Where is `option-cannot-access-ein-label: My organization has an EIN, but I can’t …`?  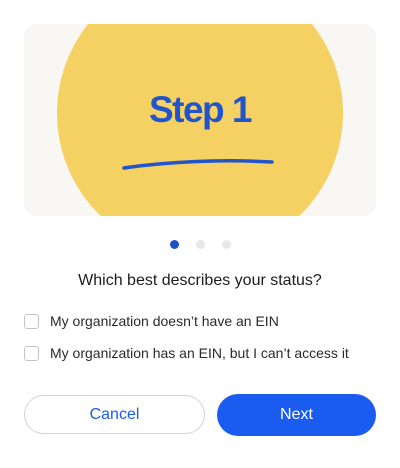 option-cannot-access-ein-label: My organization has an EIN, but I can’t … is located at coordinates (199, 353).